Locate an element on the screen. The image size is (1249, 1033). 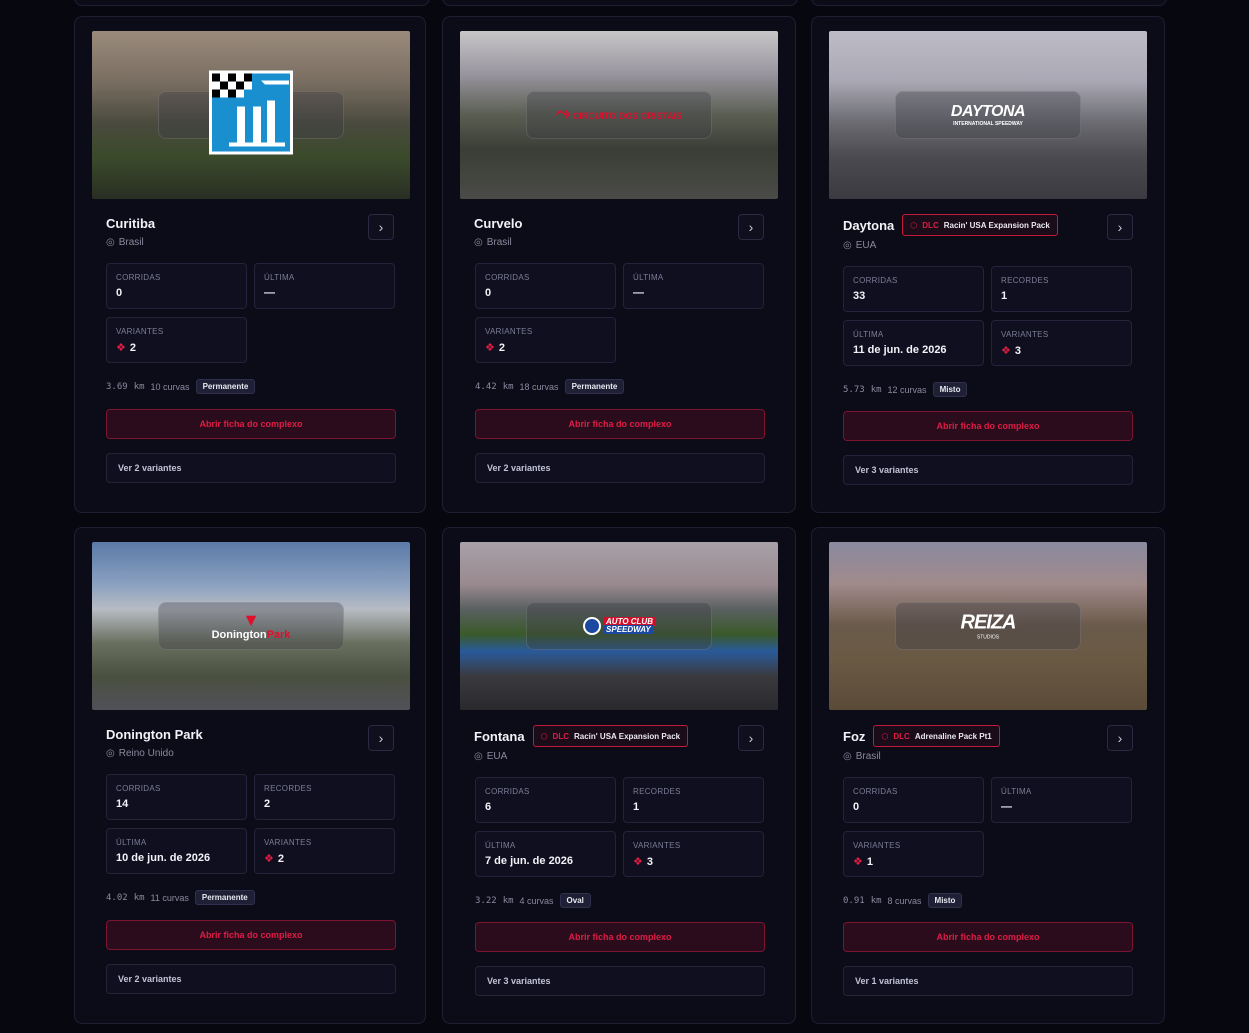
track-name: Fontana is located at coordinates (499, 736).